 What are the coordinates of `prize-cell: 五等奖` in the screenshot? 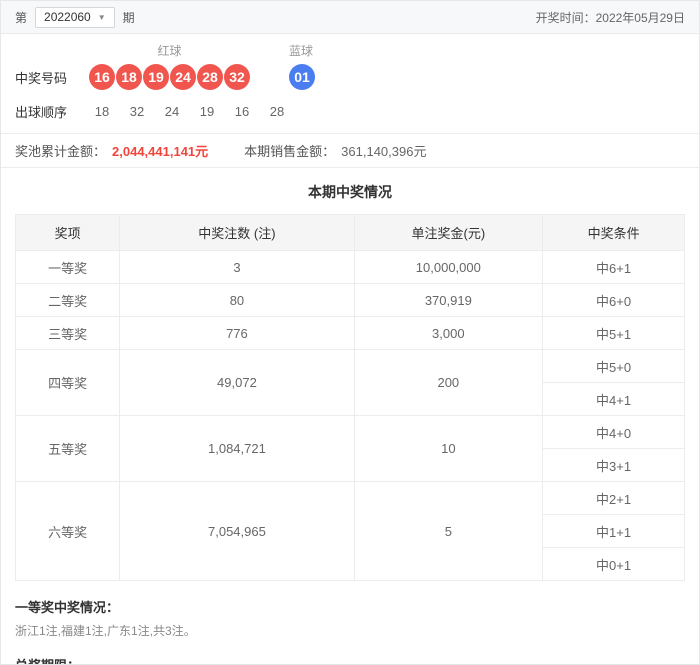 It's located at (67, 448).